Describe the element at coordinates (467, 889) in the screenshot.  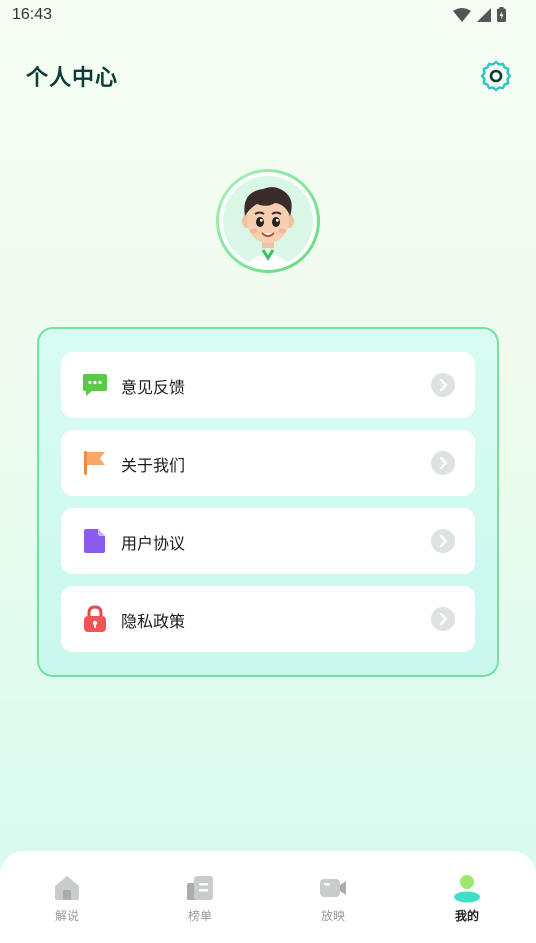
I see `profile-icon` at that location.